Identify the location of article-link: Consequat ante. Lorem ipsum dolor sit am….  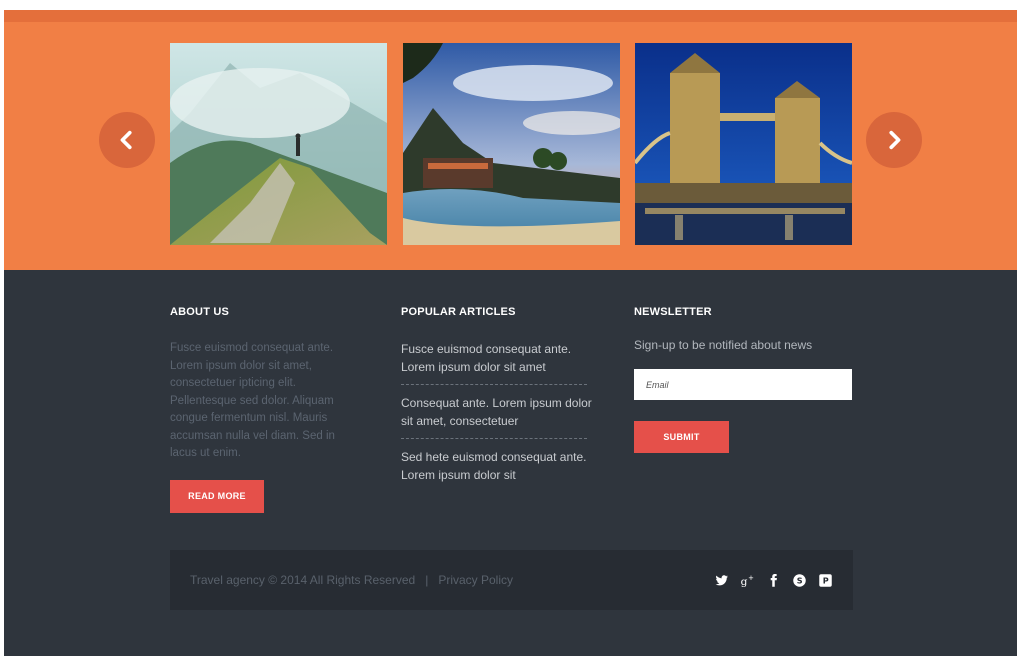
(501, 416).